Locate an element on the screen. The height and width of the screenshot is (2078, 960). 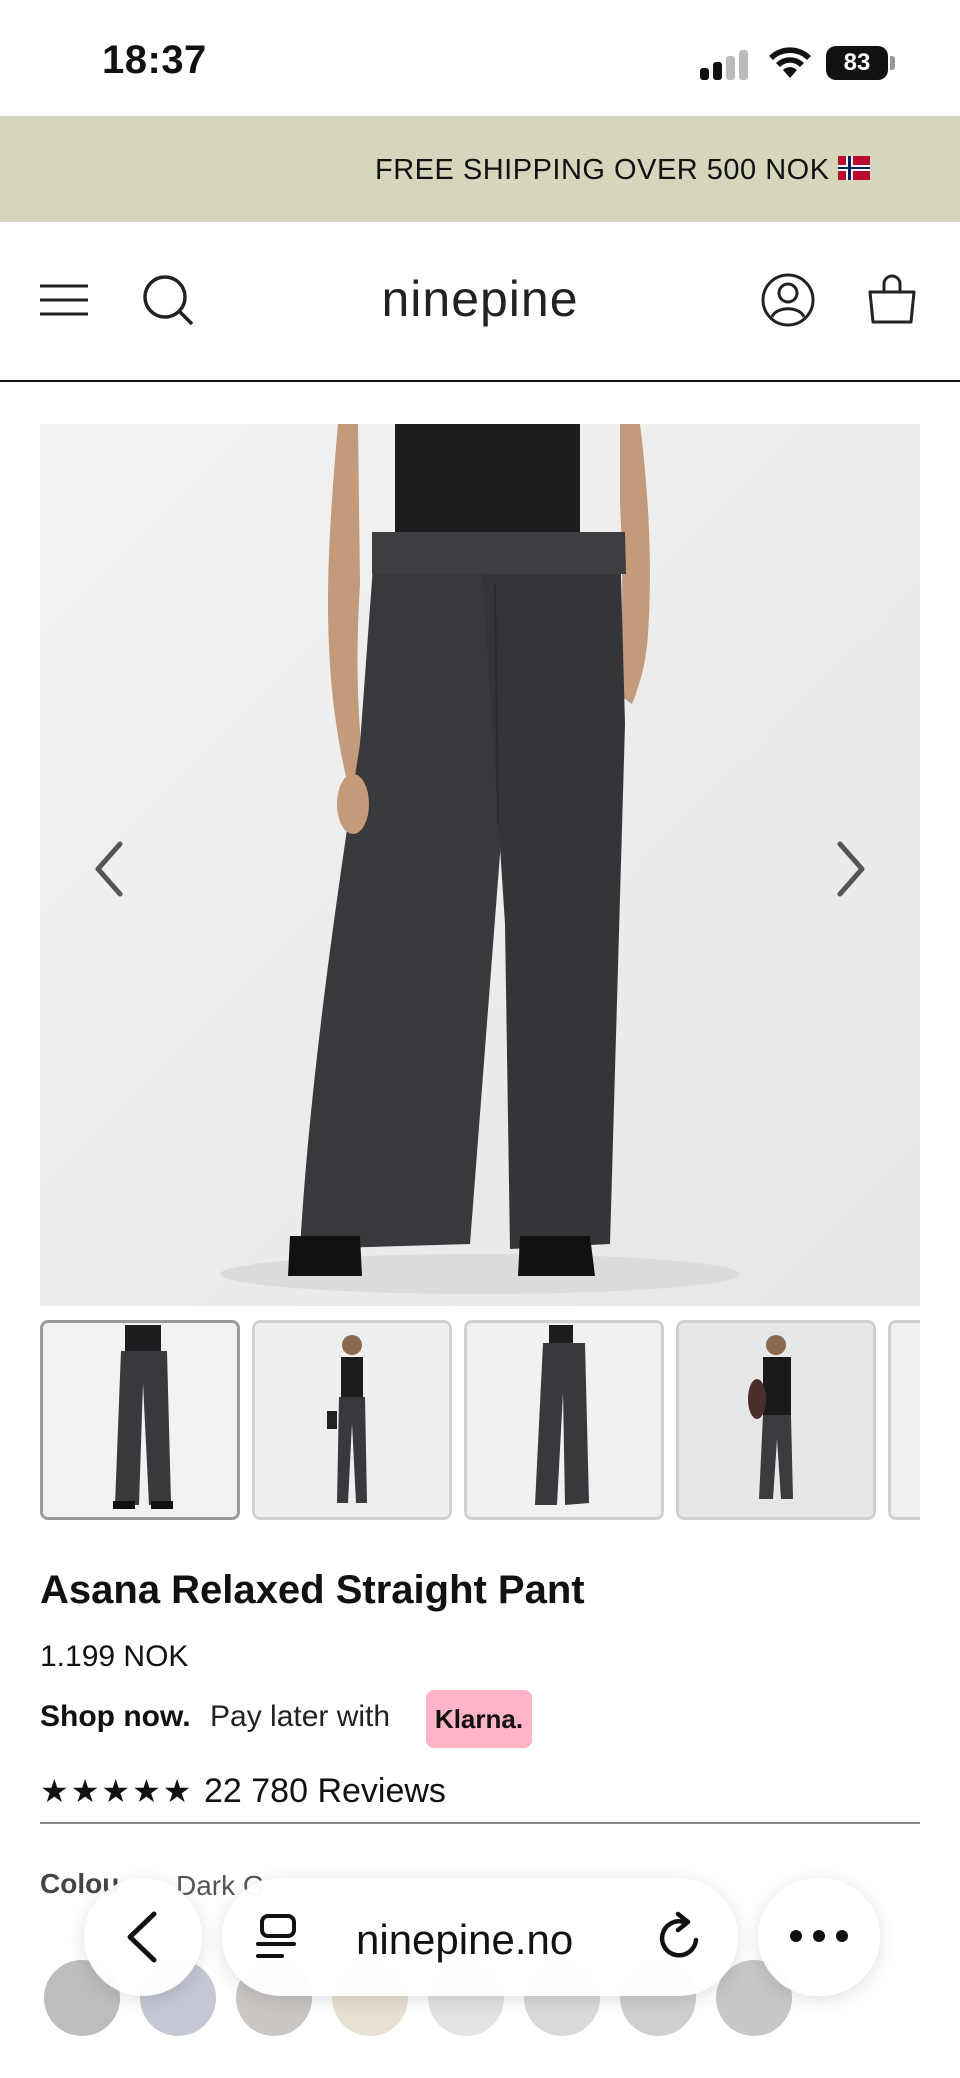
status-time: 18:37 is located at coordinates (154, 60).